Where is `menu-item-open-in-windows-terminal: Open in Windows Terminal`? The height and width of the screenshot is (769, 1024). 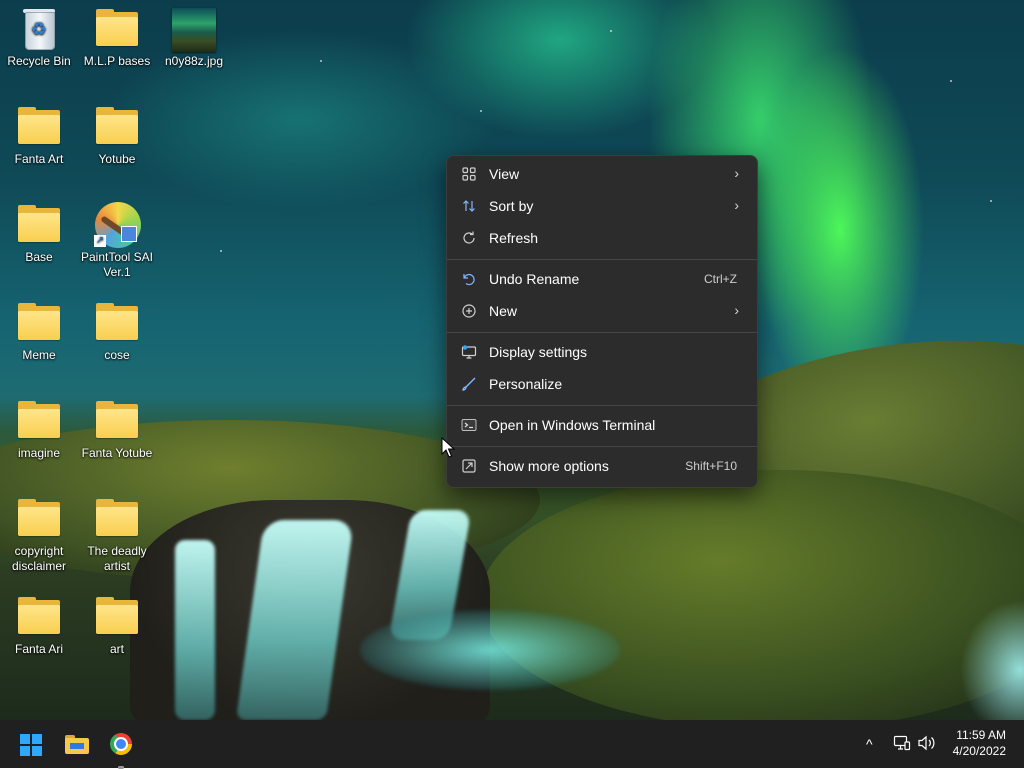 menu-item-open-in-windows-terminal: Open in Windows Terminal is located at coordinates (602, 425).